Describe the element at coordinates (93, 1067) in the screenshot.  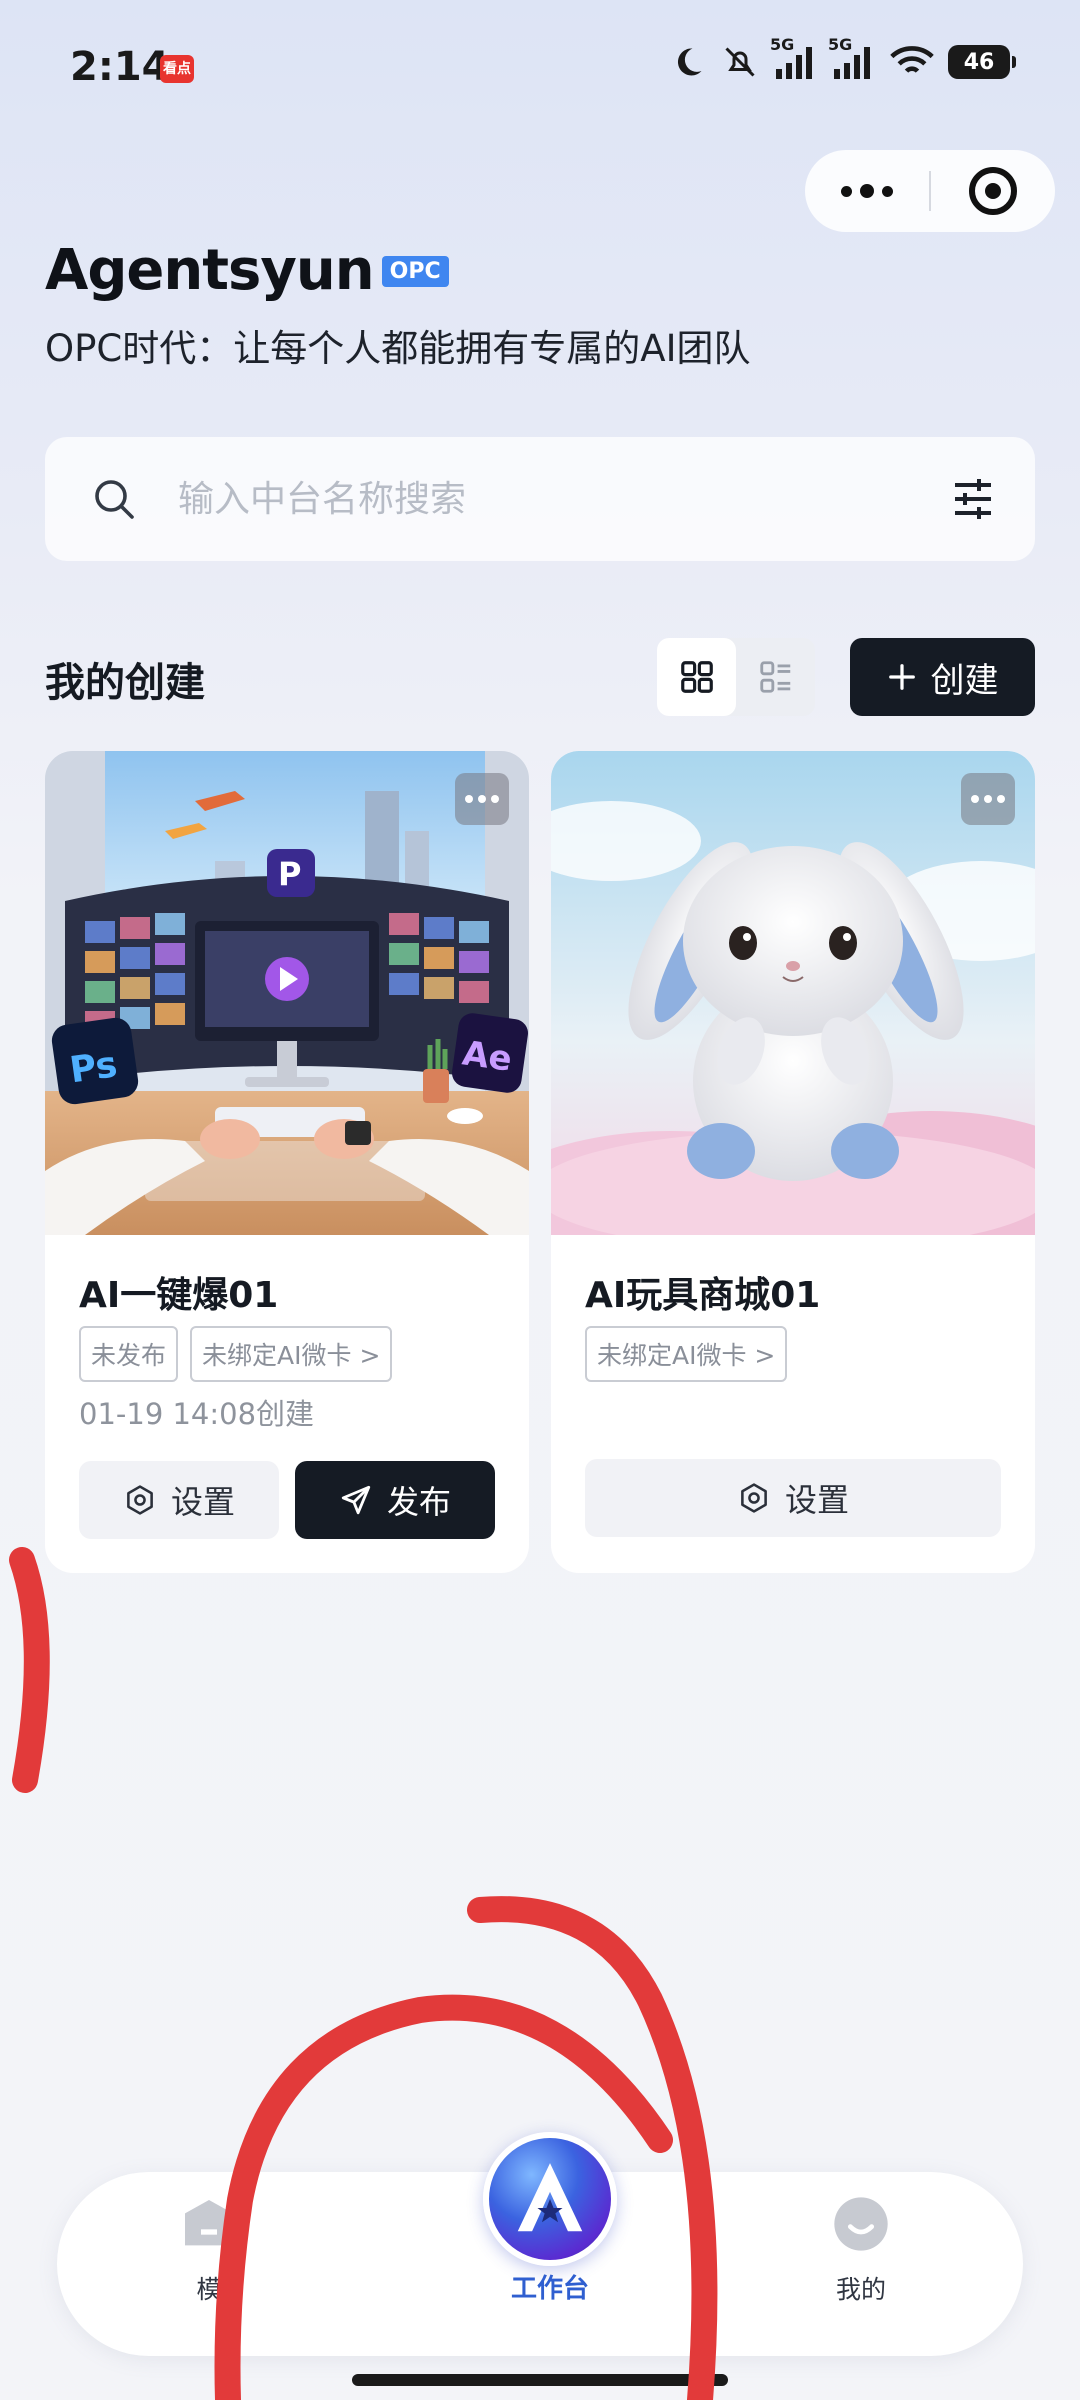
I see `photoshop-logo: Ps` at that location.